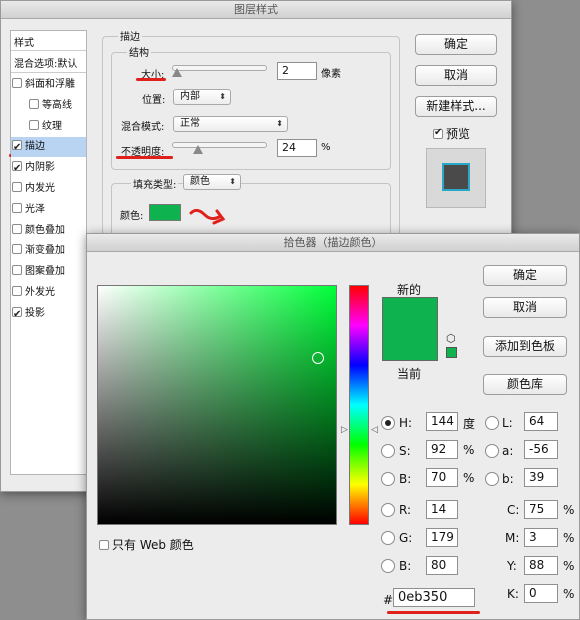  Describe the element at coordinates (442, 537) in the screenshot. I see `green-input: 179` at that location.